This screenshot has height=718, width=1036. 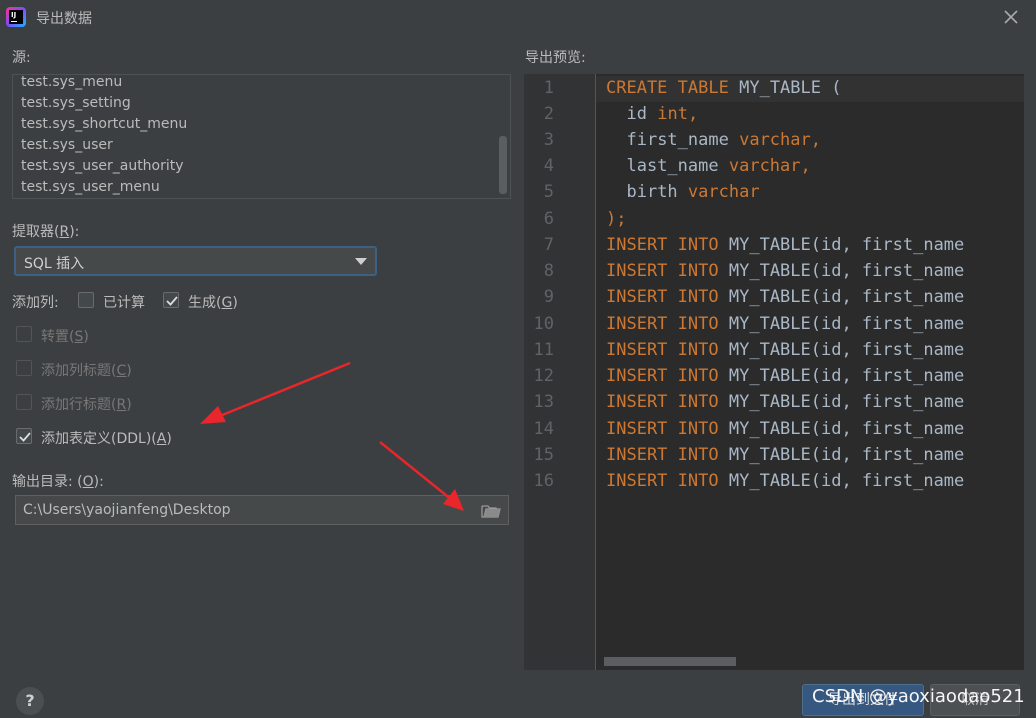 What do you see at coordinates (171, 300) in the screenshot?
I see `generated-checkbox` at bounding box center [171, 300].